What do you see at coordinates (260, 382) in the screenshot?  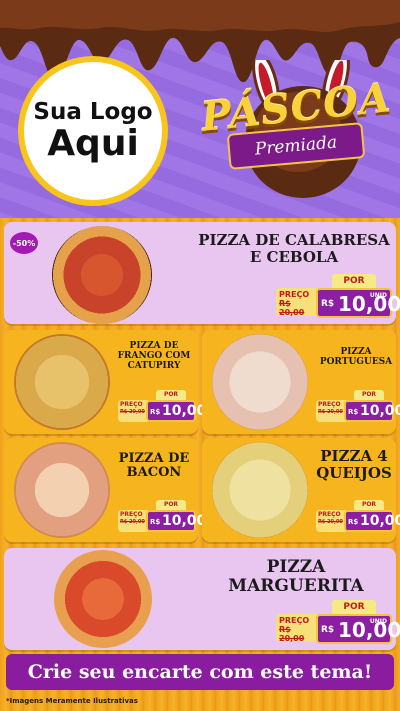 I see `pizza-portuguesa-image` at bounding box center [260, 382].